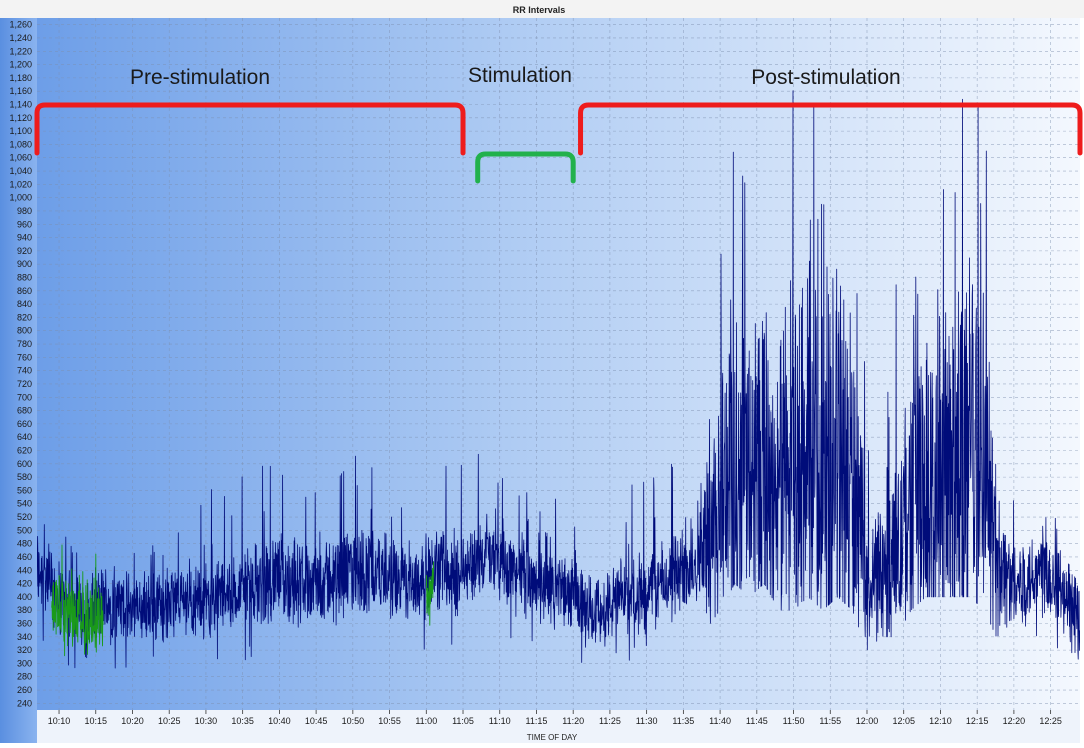  I want to click on y-tick-label: 820, so click(24, 317).